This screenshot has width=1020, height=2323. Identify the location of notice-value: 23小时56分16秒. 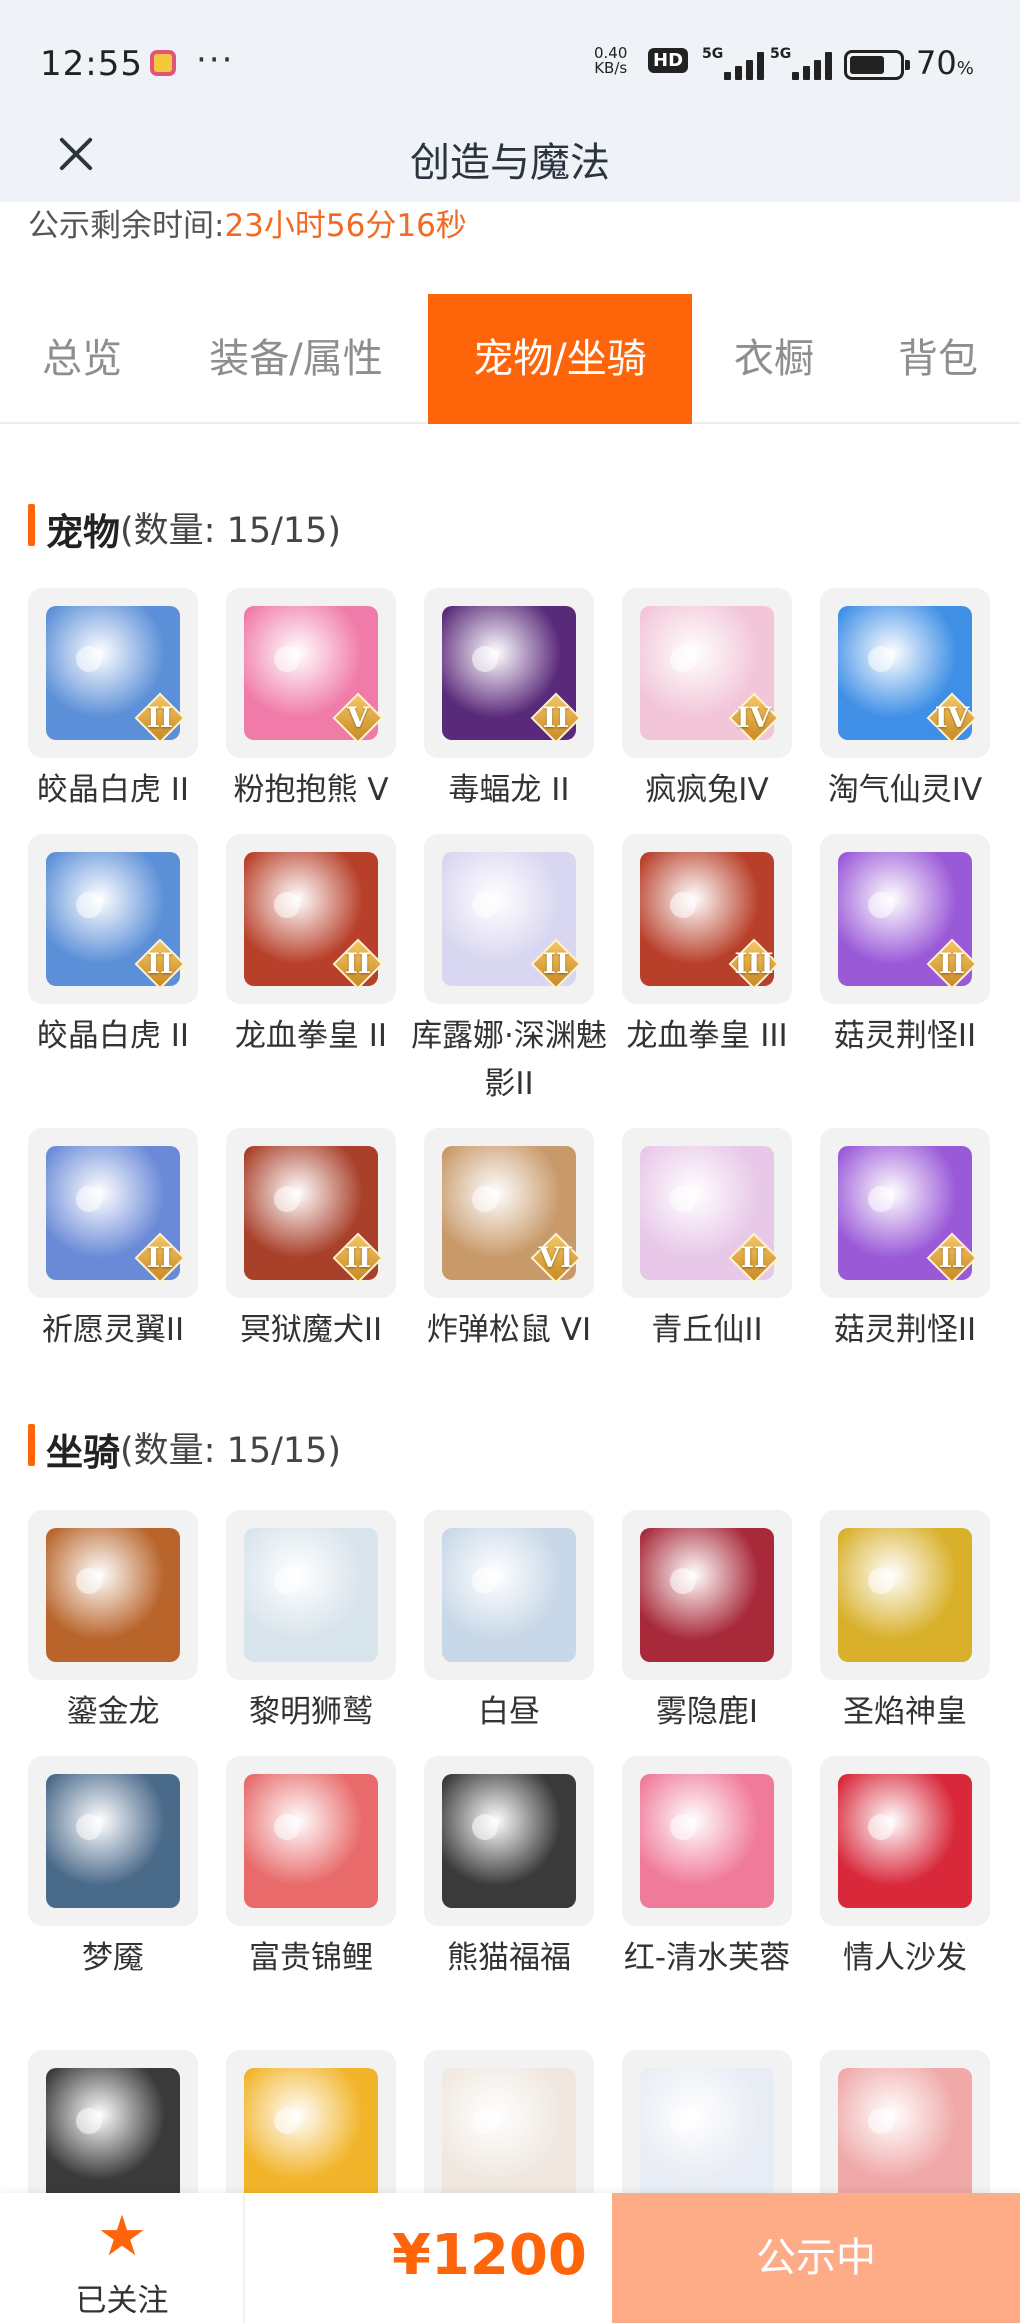
(345, 226).